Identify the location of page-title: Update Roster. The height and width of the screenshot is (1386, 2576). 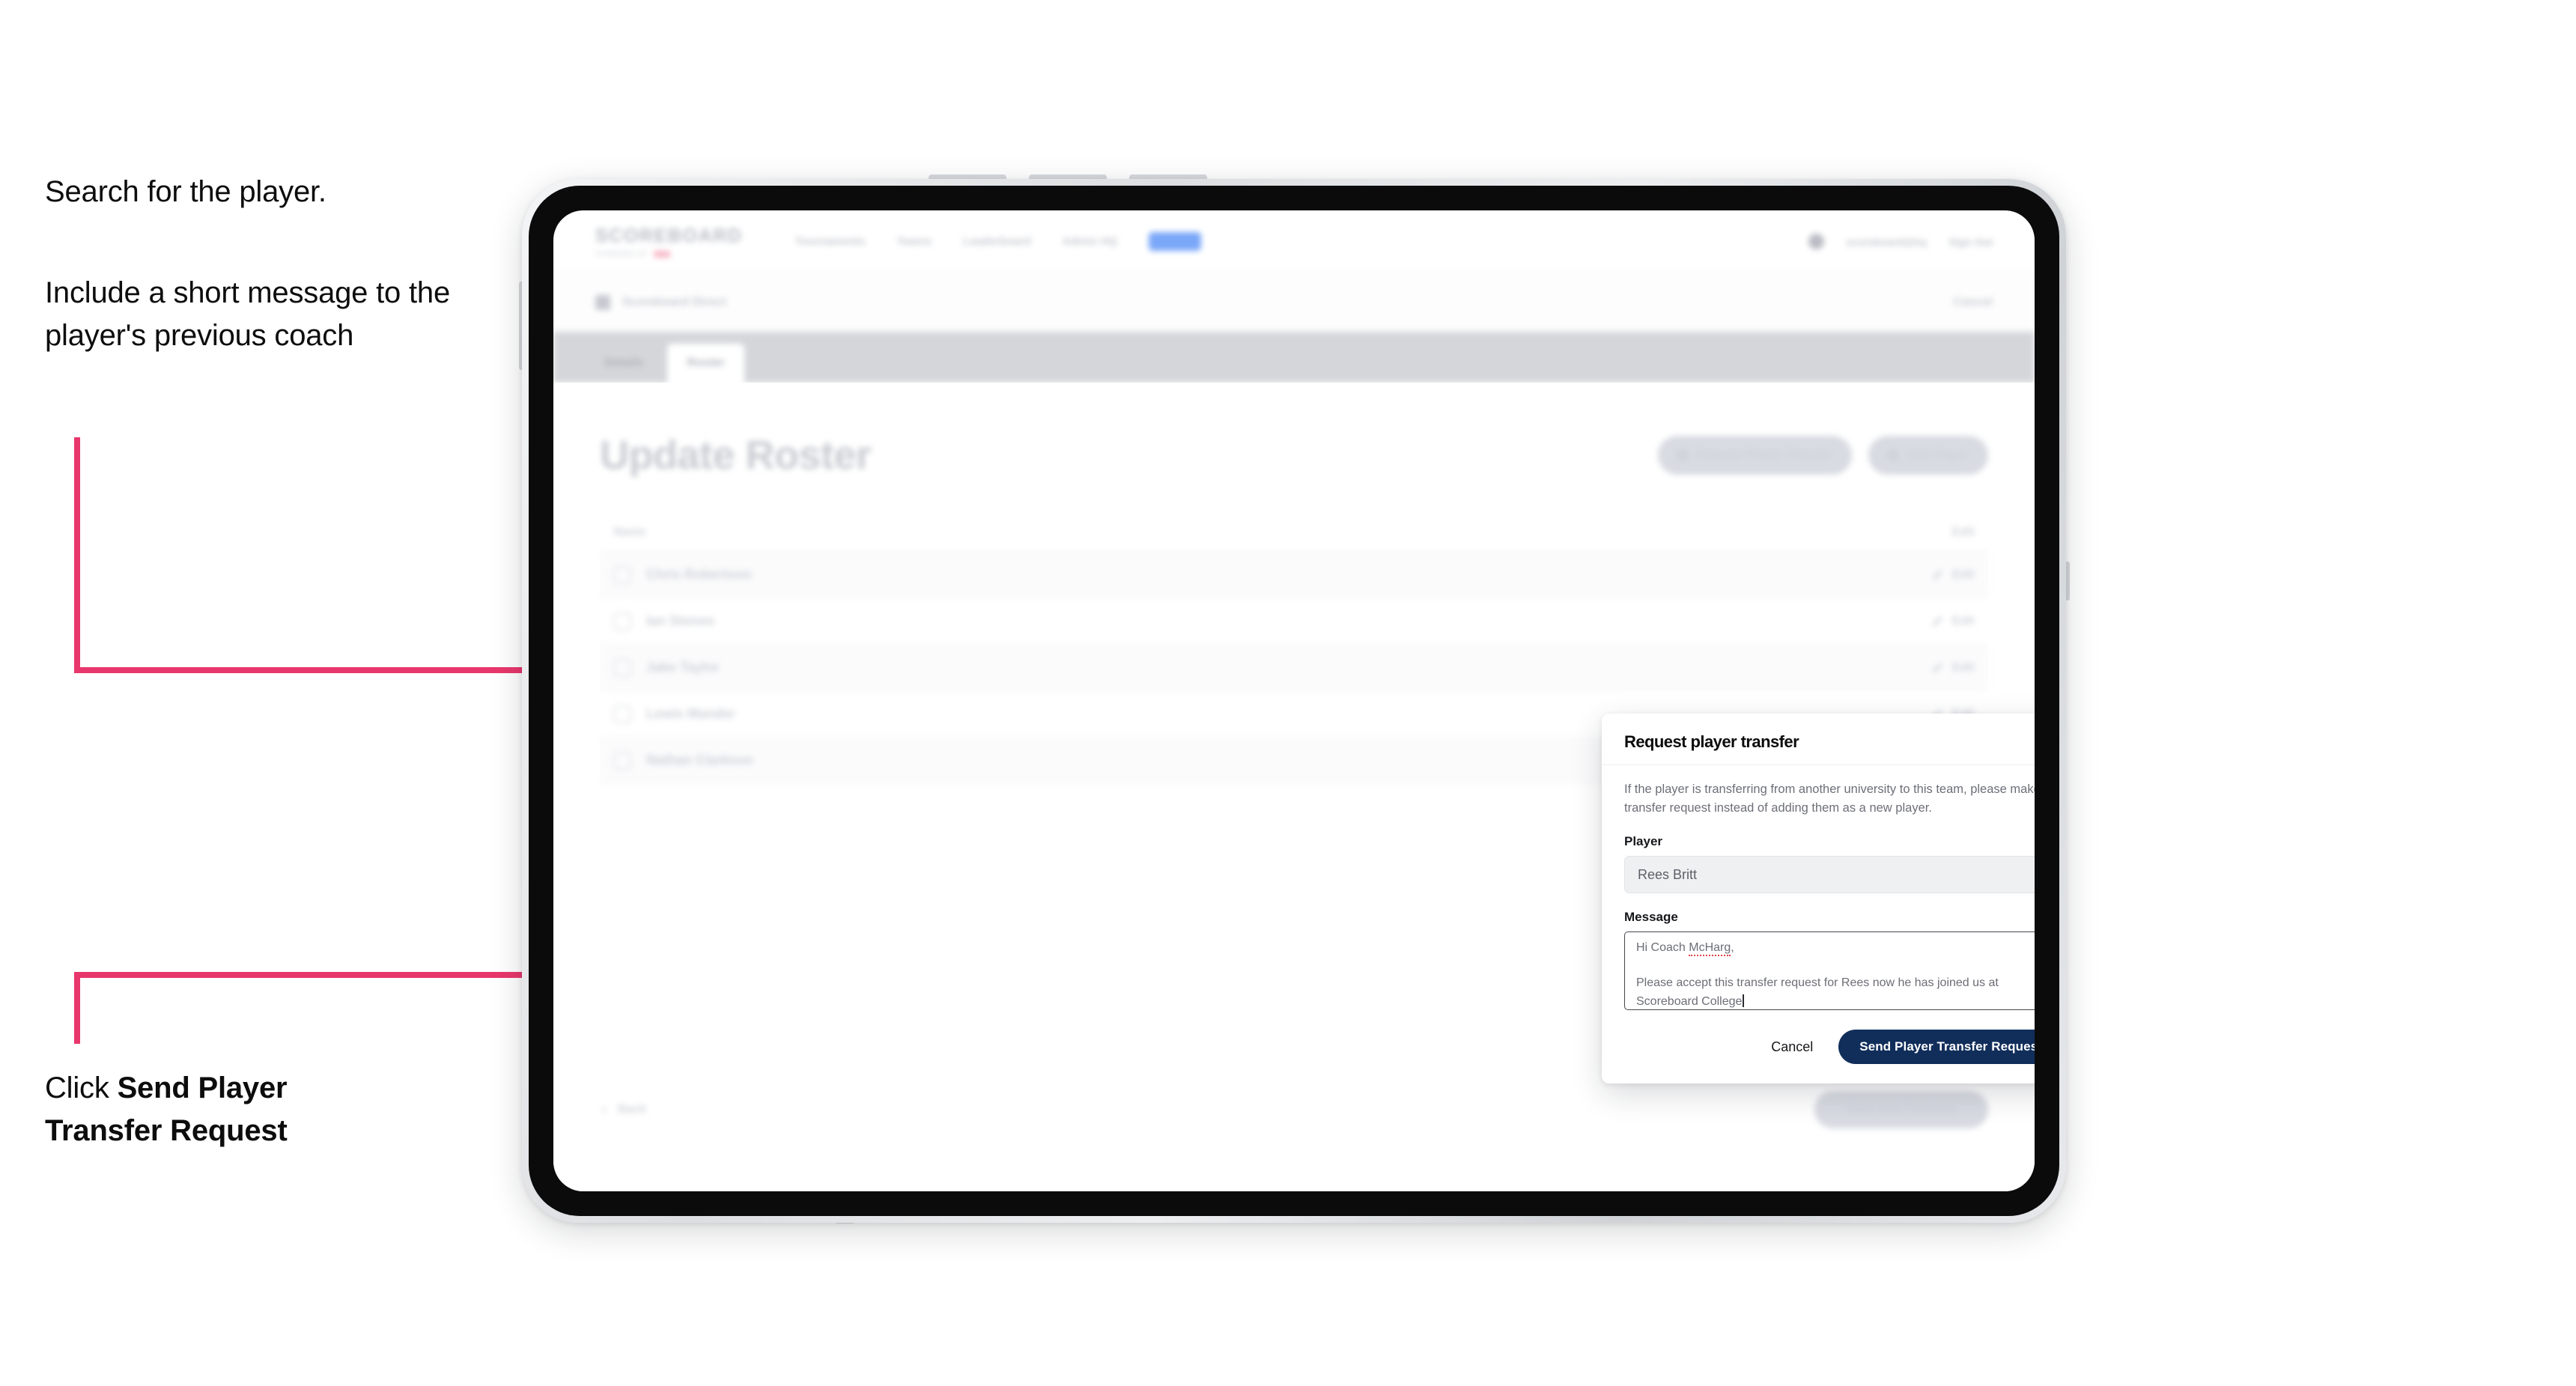
(736, 455).